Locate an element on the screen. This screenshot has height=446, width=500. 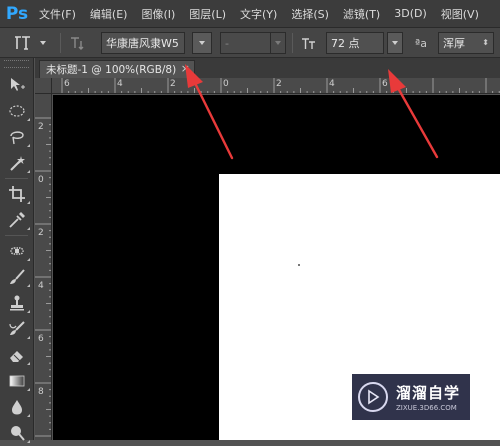
lasso-icon is located at coordinates (17, 138).